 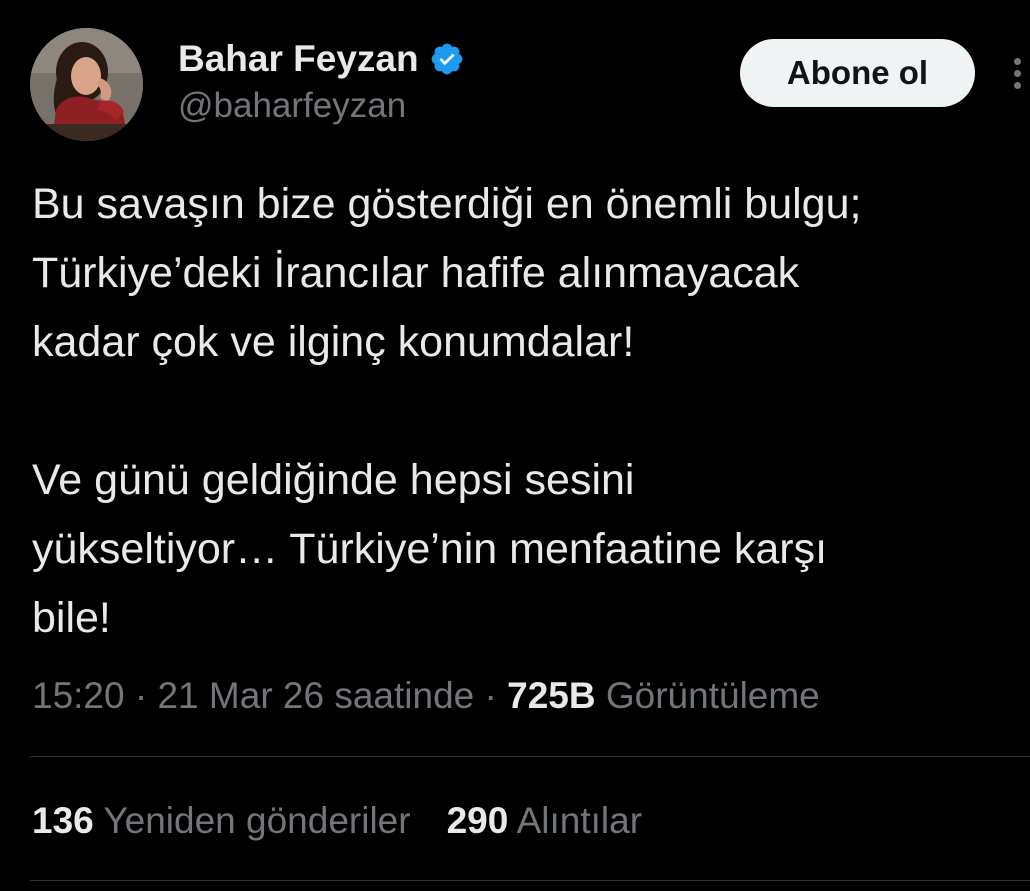 I want to click on tweet-date: 21 Mar 26 saatinde, so click(x=315, y=695).